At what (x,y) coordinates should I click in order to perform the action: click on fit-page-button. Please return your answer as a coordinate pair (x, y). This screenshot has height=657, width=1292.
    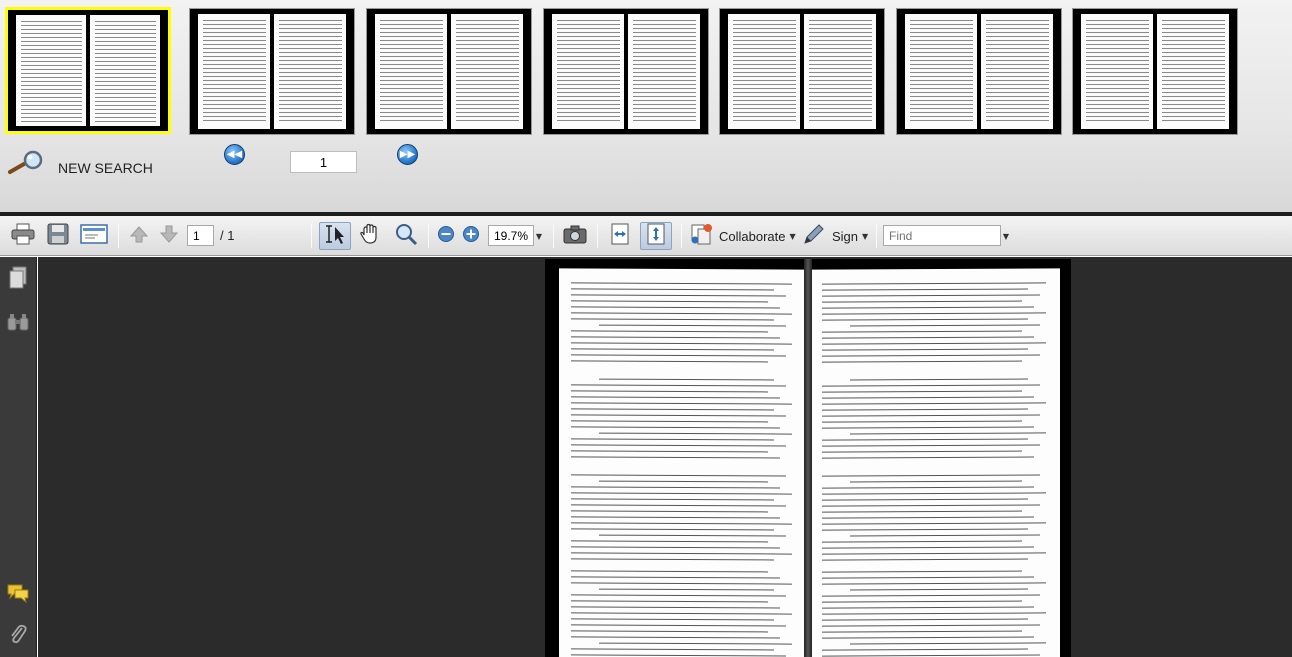
    Looking at the image, I should click on (656, 236).